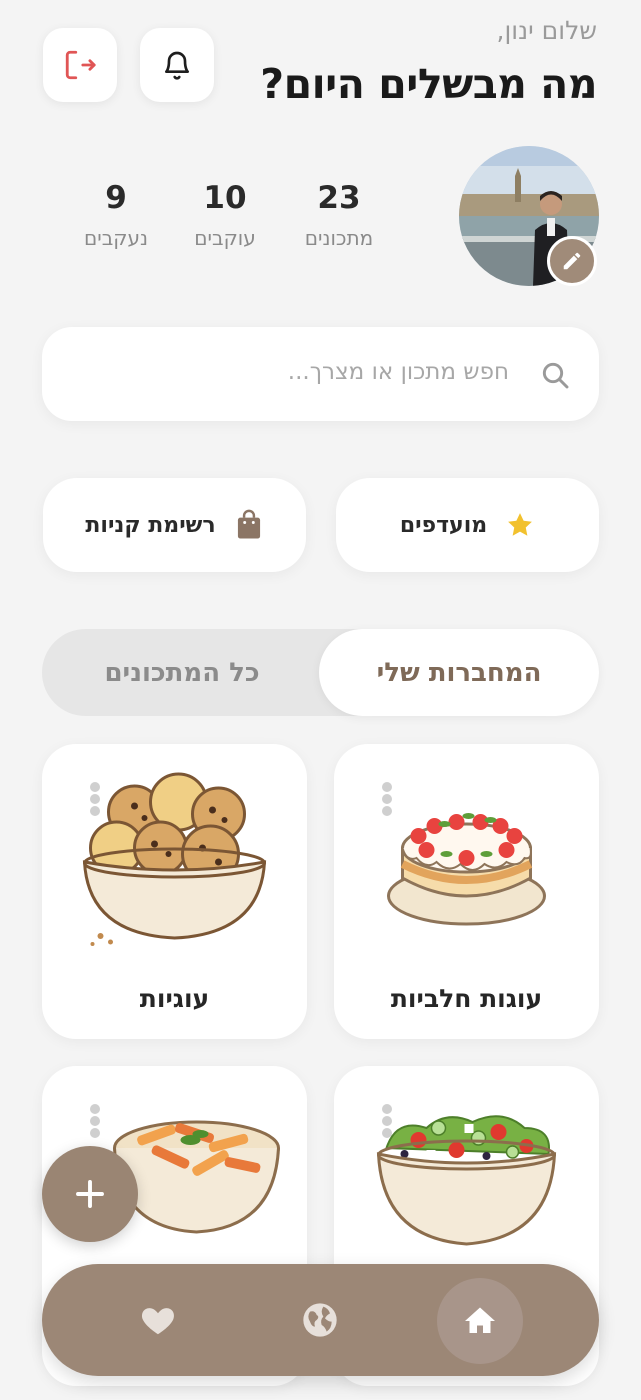  What do you see at coordinates (466, 998) in the screenshot?
I see `card-title: עוגות חלביות` at bounding box center [466, 998].